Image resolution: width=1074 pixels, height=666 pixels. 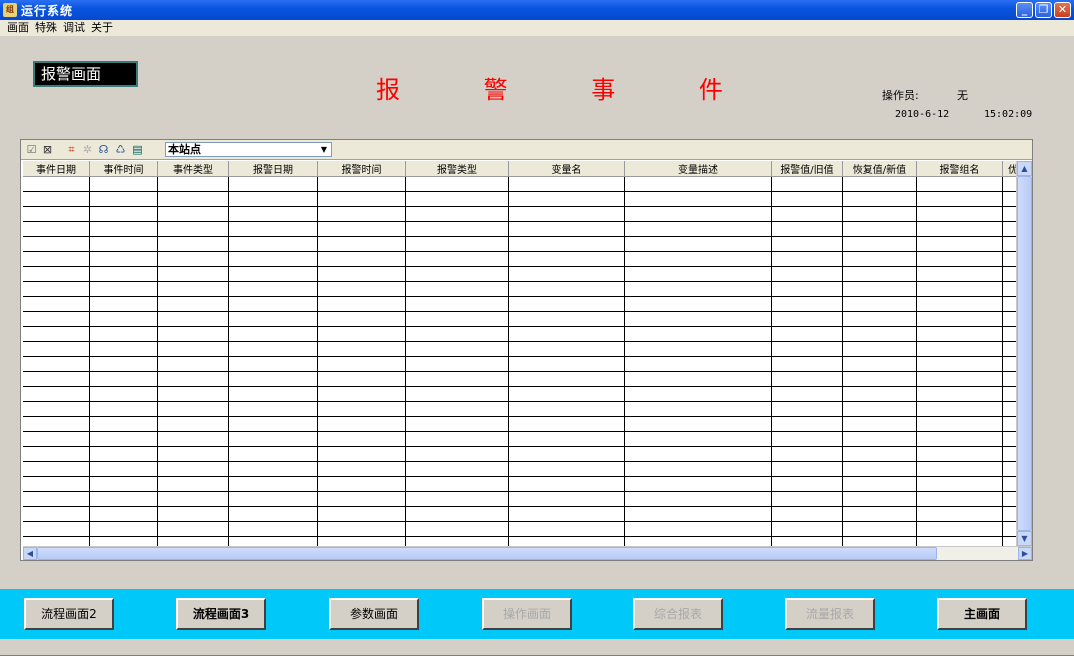 I want to click on menu-item-0: 画面, so click(x=18, y=28).